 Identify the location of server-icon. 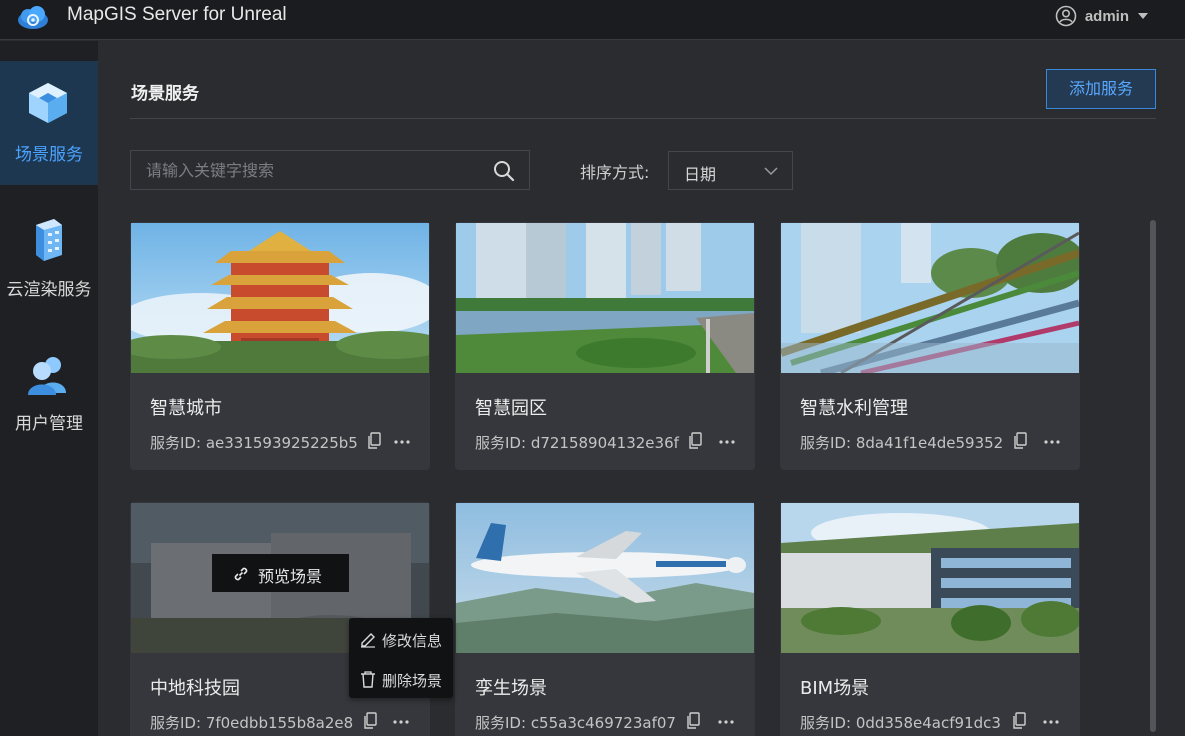
(49, 240).